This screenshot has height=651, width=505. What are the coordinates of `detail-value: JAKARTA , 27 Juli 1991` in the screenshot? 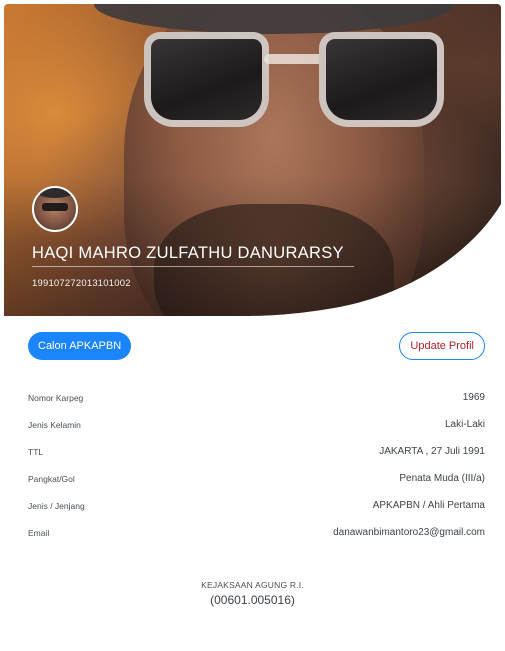 It's located at (432, 451).